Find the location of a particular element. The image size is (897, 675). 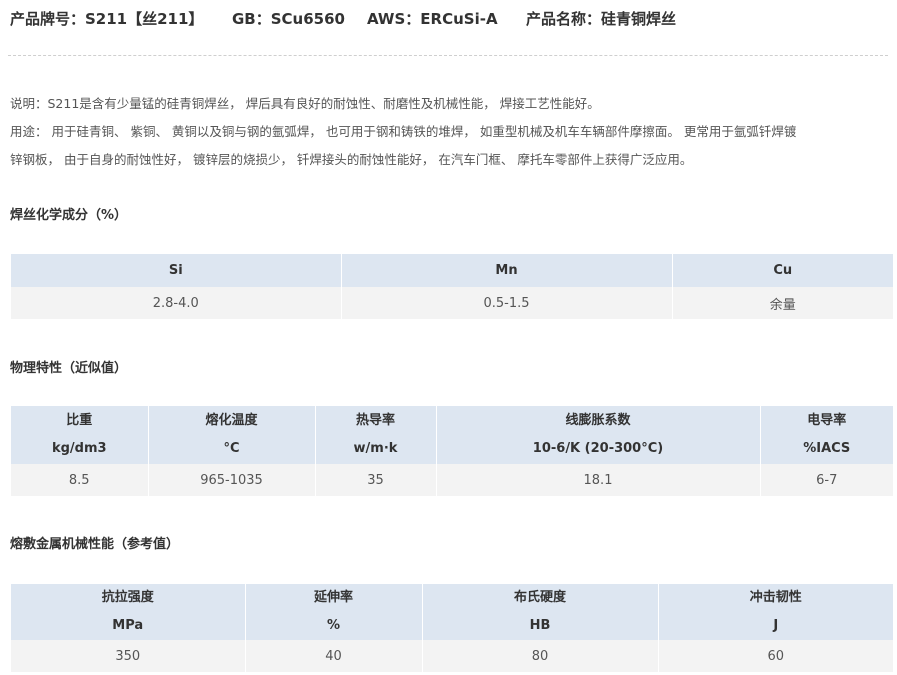

physical-header-conductivity: 电导率 %IACS is located at coordinates (826, 435).